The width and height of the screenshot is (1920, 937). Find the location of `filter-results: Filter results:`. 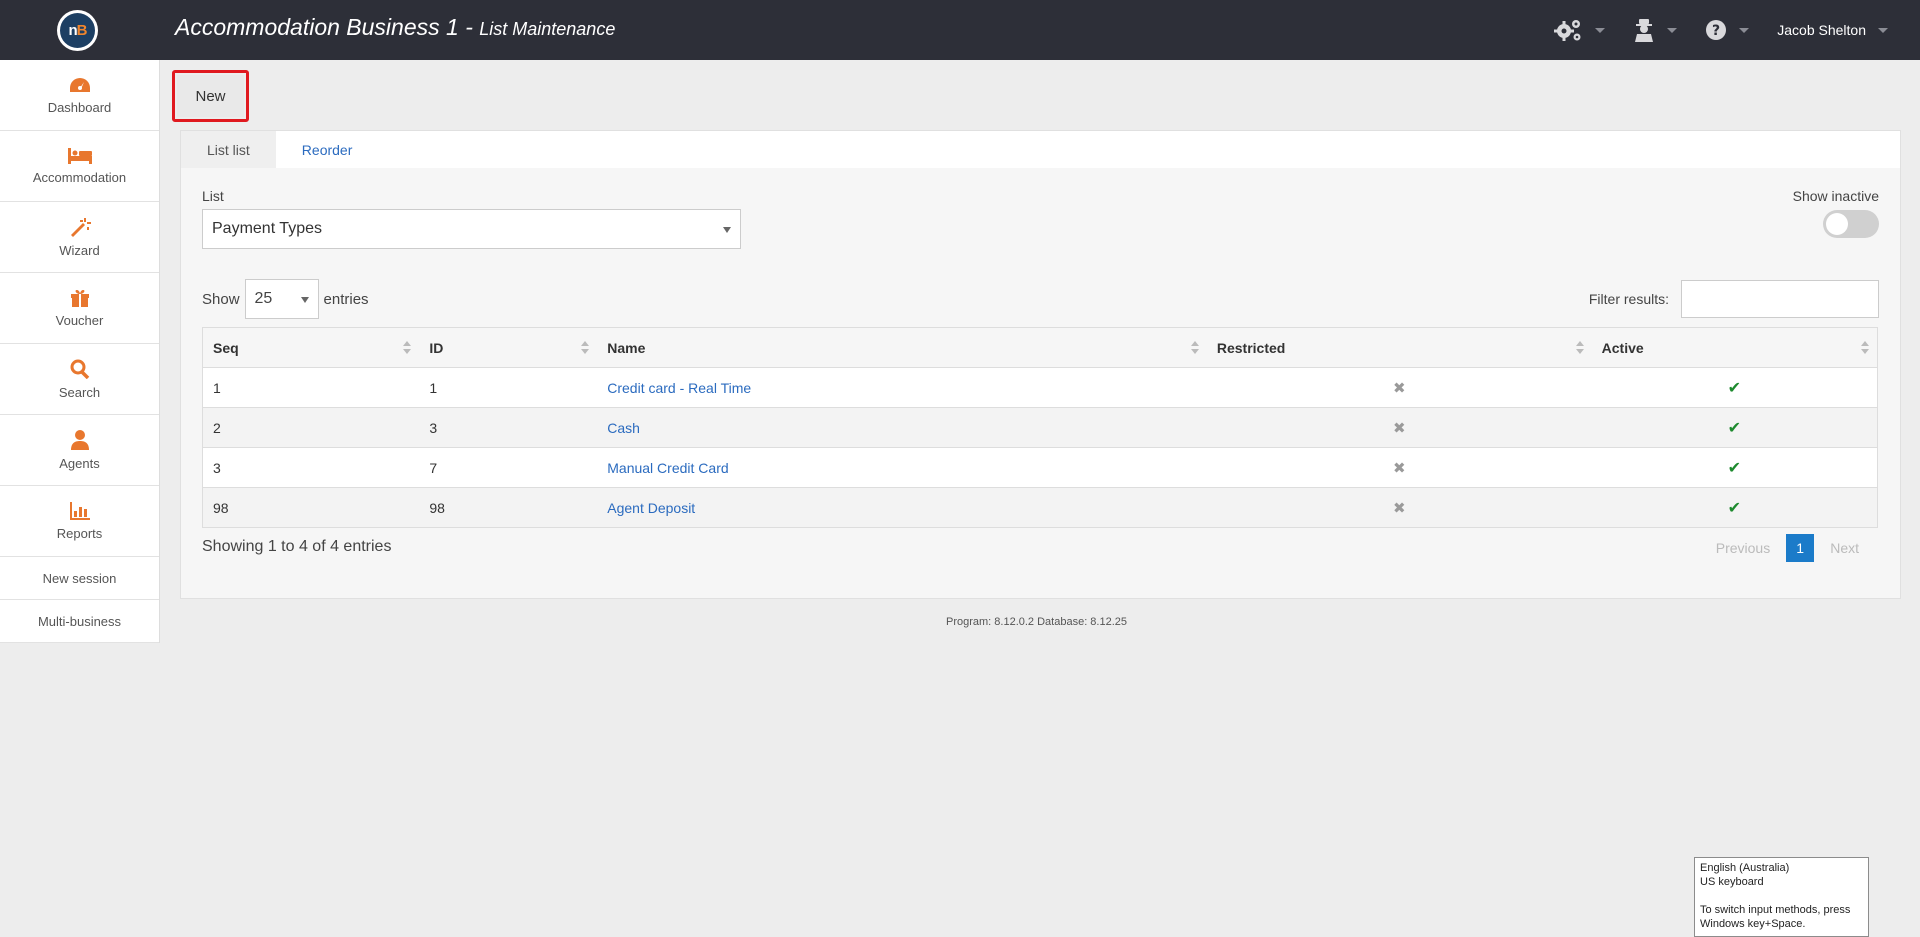

filter-results: Filter results: is located at coordinates (1734, 299).